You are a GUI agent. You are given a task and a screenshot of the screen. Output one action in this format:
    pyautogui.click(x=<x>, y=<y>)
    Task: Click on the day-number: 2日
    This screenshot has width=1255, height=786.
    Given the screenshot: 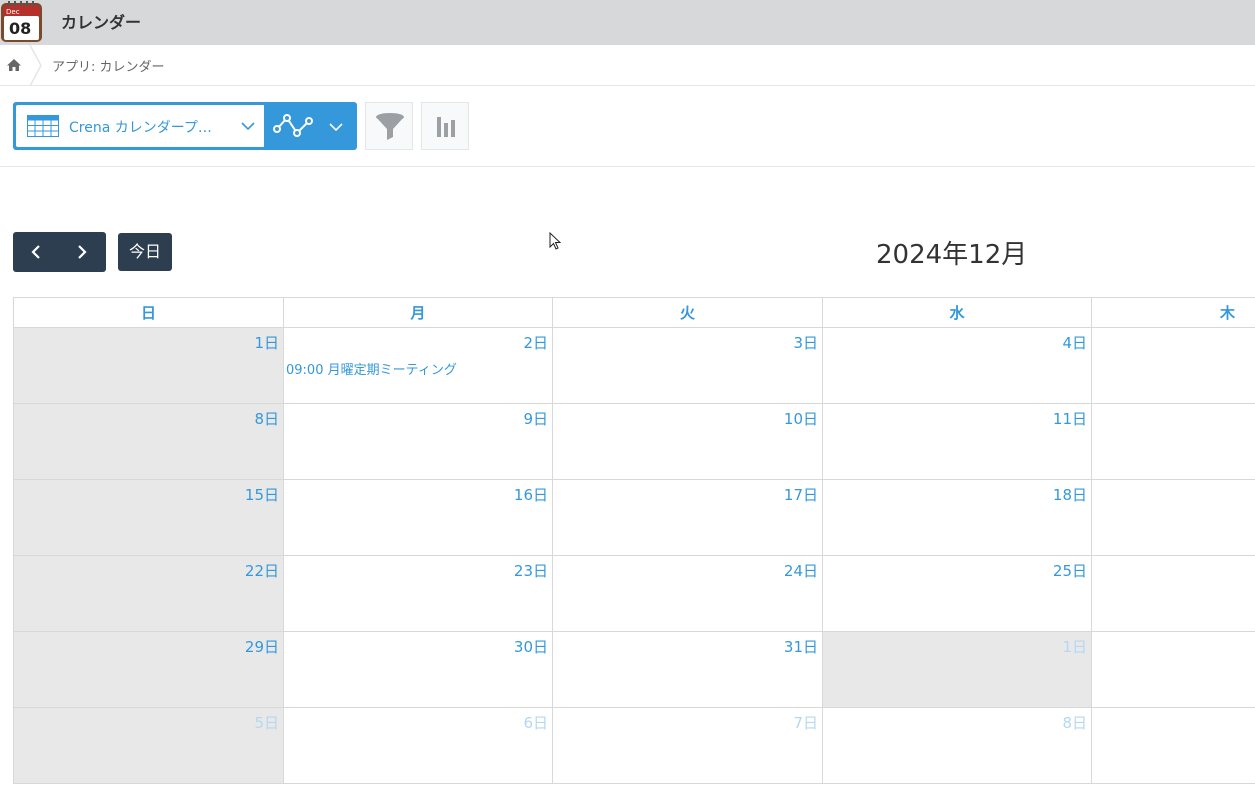 What is the action you would take?
    pyautogui.click(x=535, y=343)
    